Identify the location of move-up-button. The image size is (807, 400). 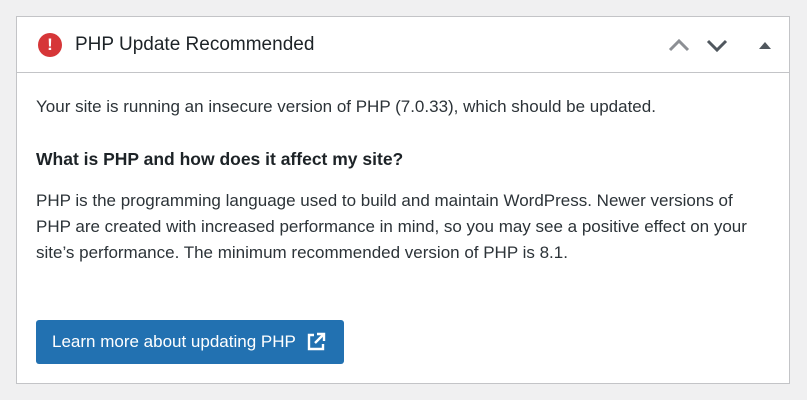
(679, 45).